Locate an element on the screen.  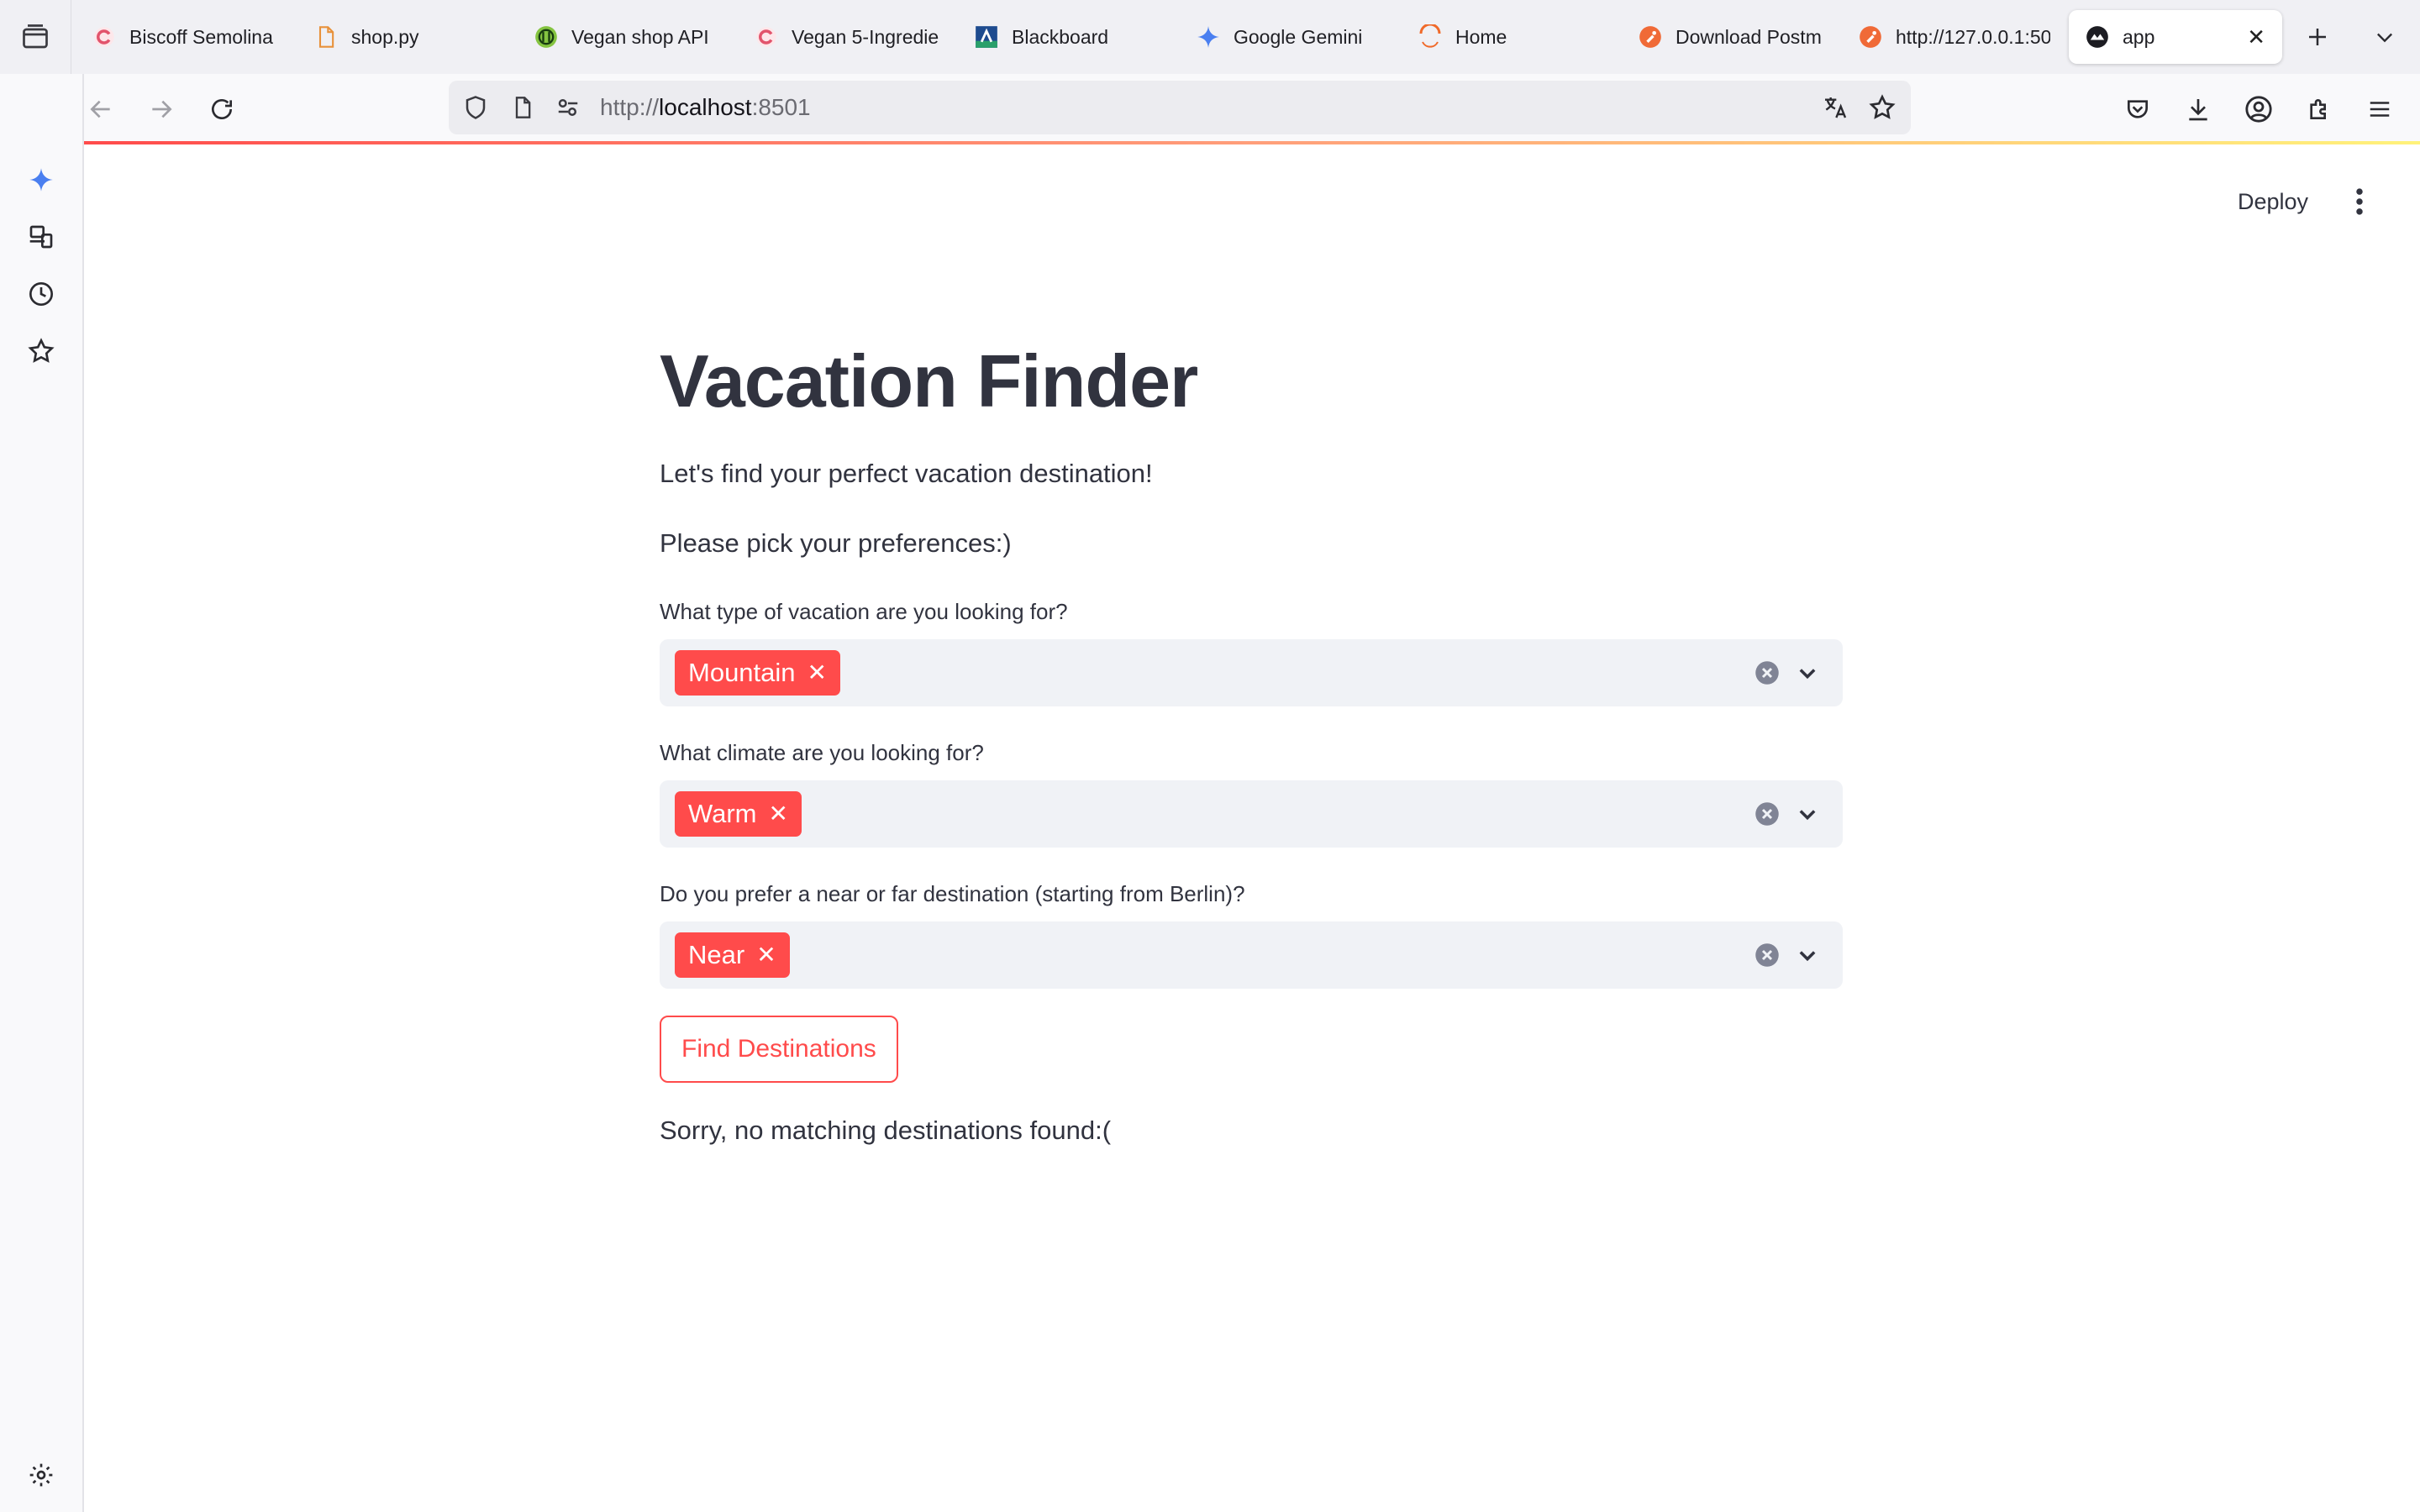
address-bar: http://localhost:8501 is located at coordinates (1180, 107).